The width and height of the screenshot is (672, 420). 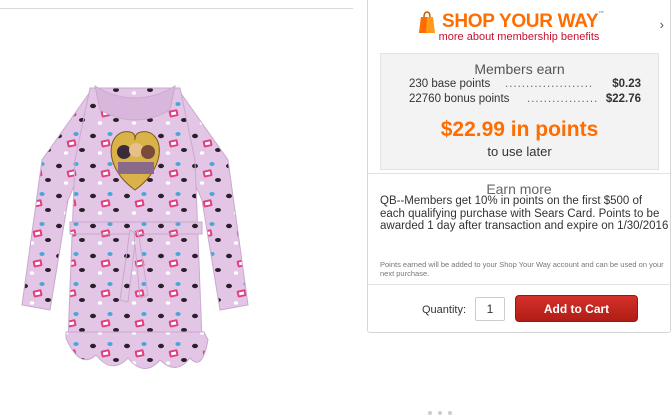 What do you see at coordinates (626, 84) in the screenshot?
I see `base-points-value: $0.23` at bounding box center [626, 84].